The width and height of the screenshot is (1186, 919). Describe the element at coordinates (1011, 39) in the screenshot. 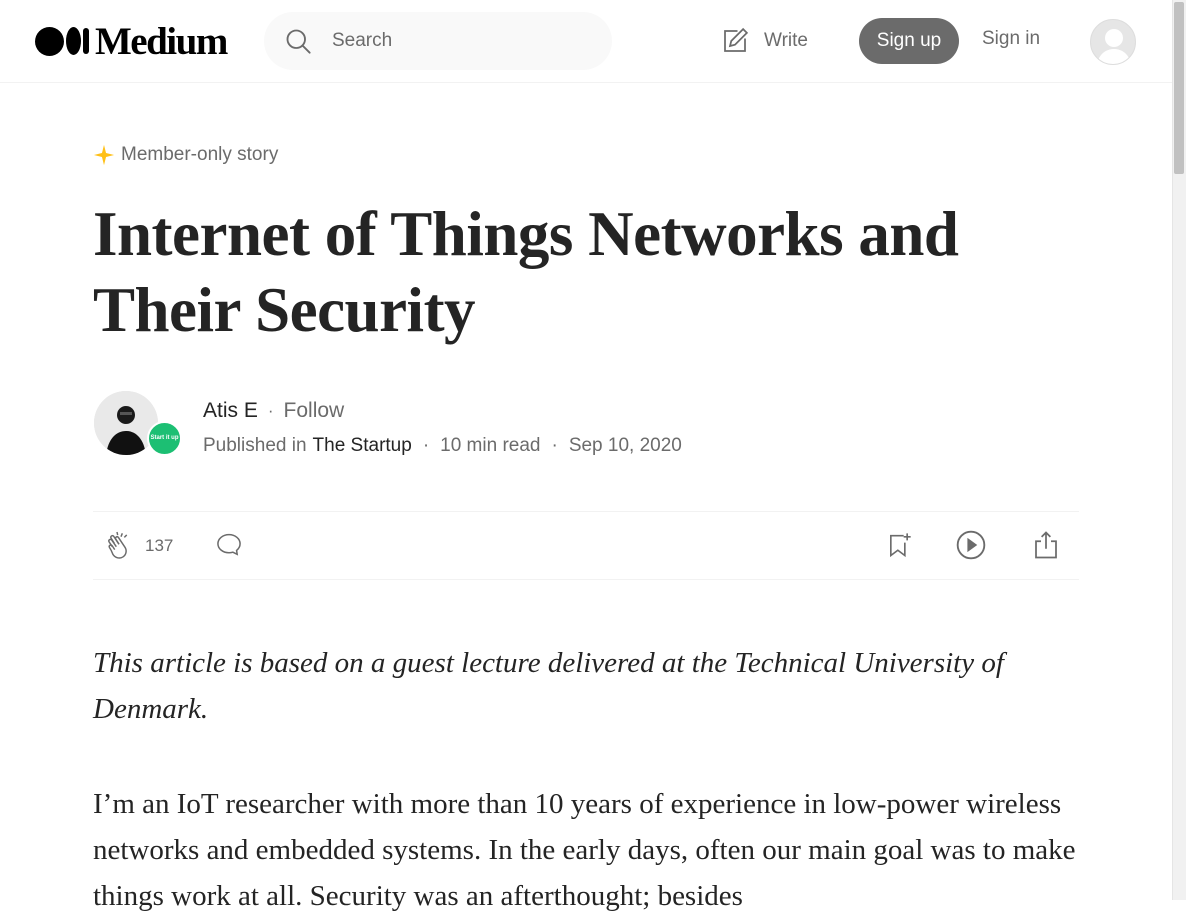

I see `sign-in-link: Sign in` at that location.